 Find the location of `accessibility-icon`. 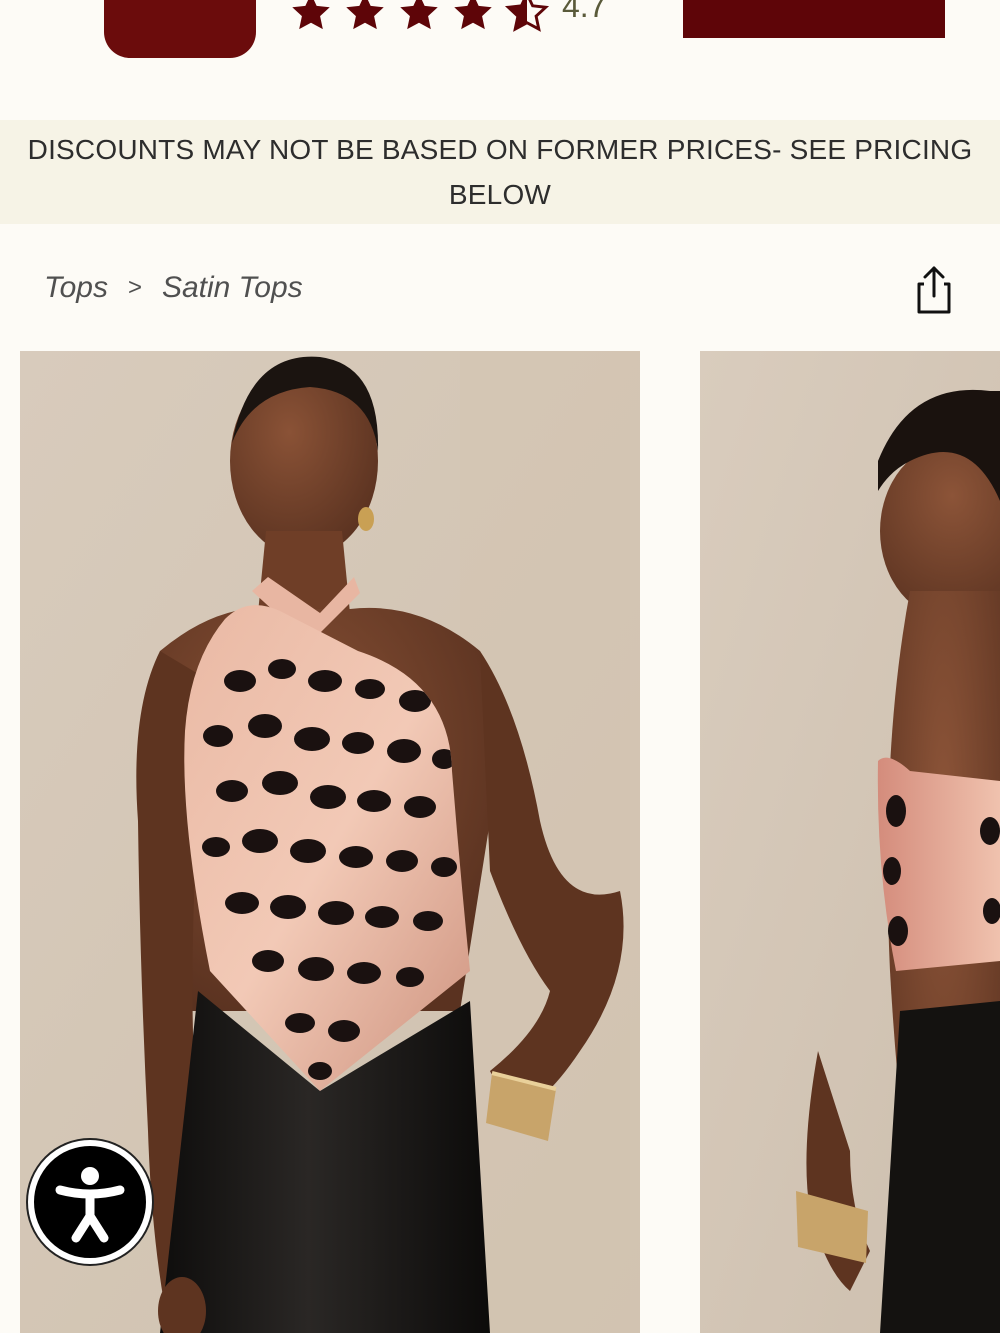

accessibility-icon is located at coordinates (90, 1205).